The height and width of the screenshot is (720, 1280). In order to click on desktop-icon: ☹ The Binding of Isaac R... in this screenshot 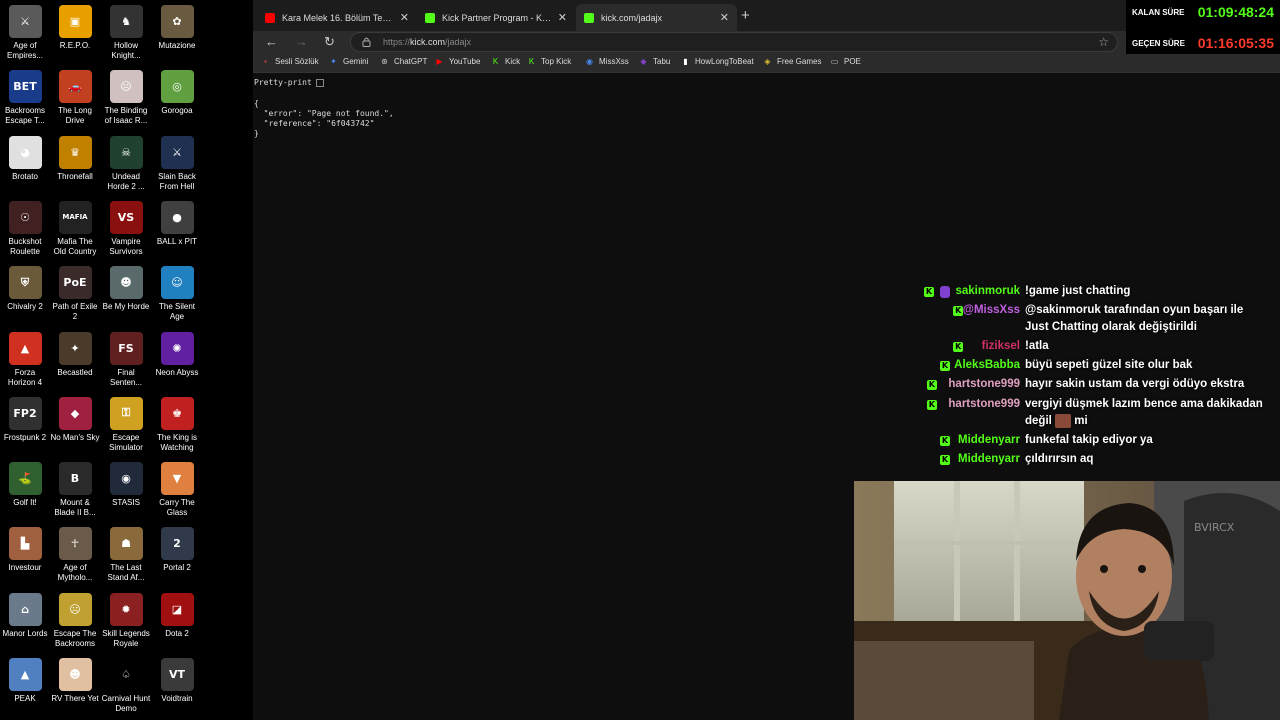, I will do `click(126, 98)`.